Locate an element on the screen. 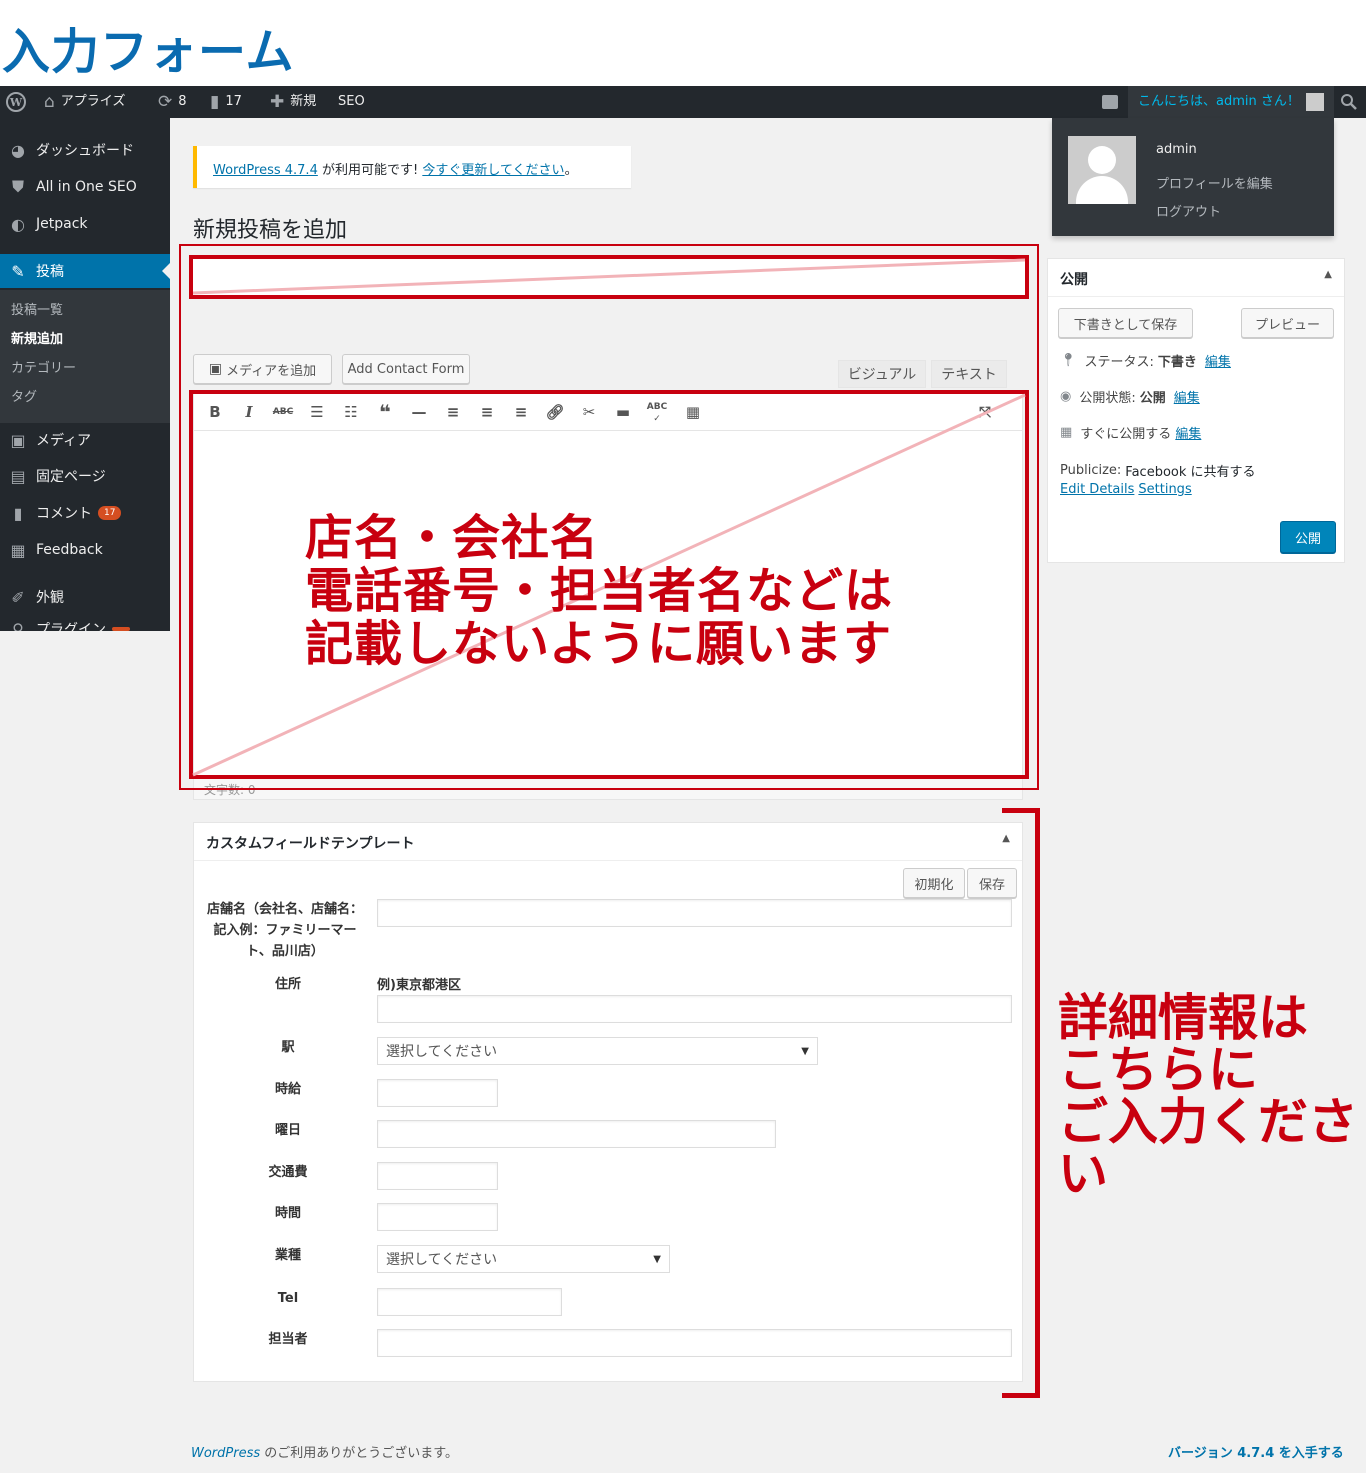 This screenshot has width=1366, height=1473. title-strike-line is located at coordinates (609, 276).